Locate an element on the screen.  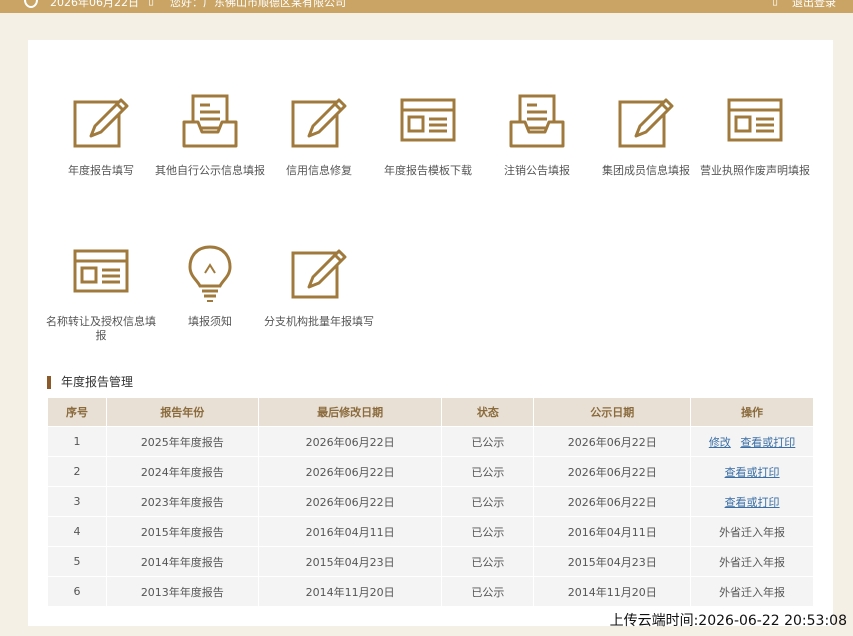
tile-label: 年度报告填写 is located at coordinates (101, 170).